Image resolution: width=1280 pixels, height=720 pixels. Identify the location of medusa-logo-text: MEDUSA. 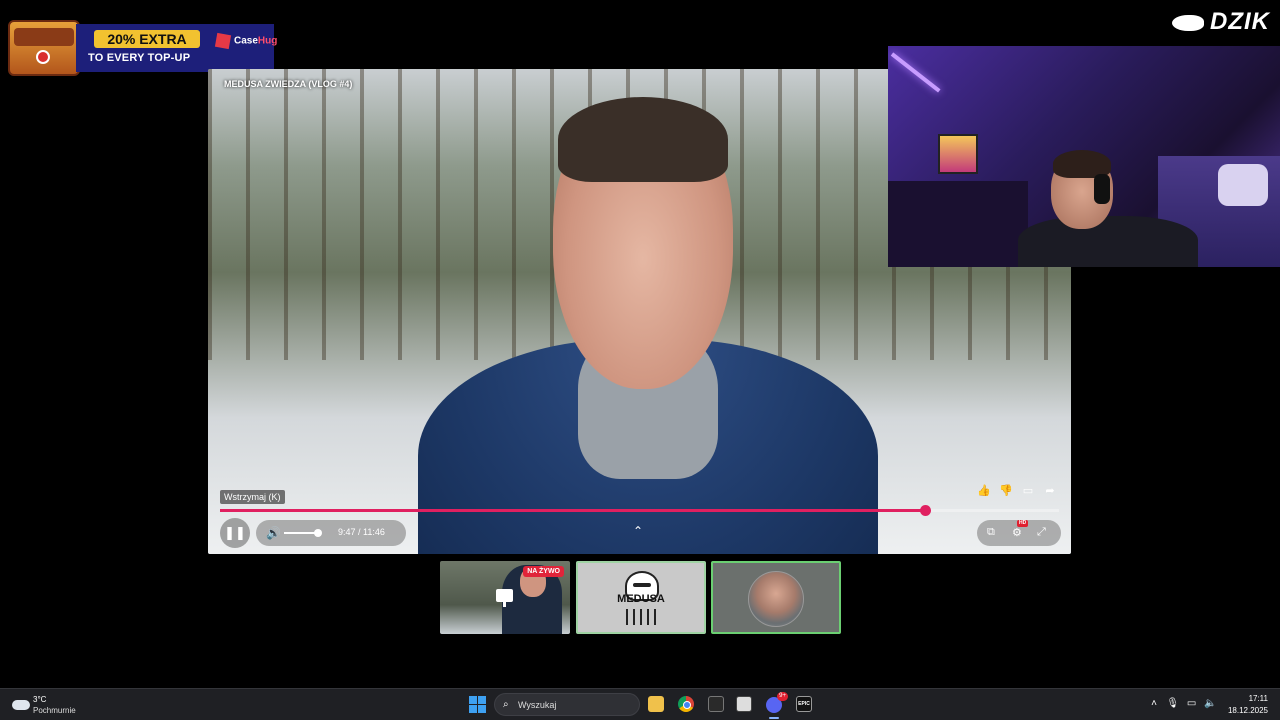
(641, 599).